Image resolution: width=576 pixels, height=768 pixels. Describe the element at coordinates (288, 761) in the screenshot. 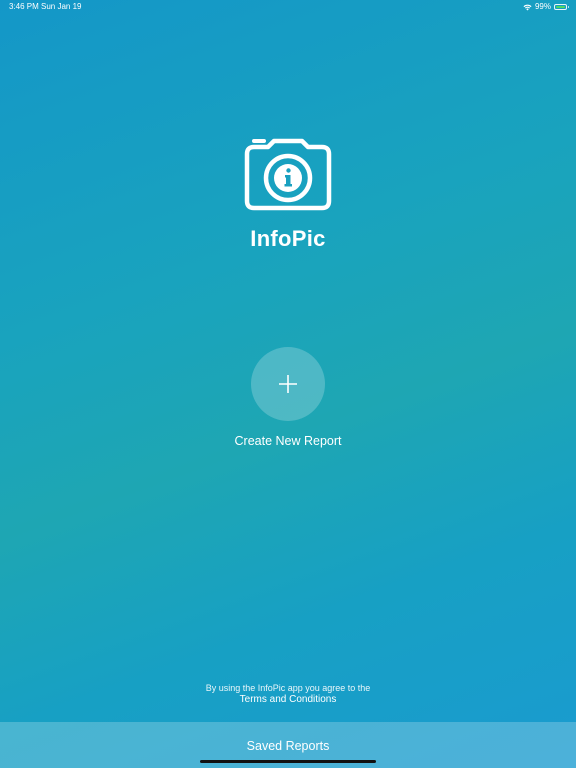

I see `home-indicator` at that location.